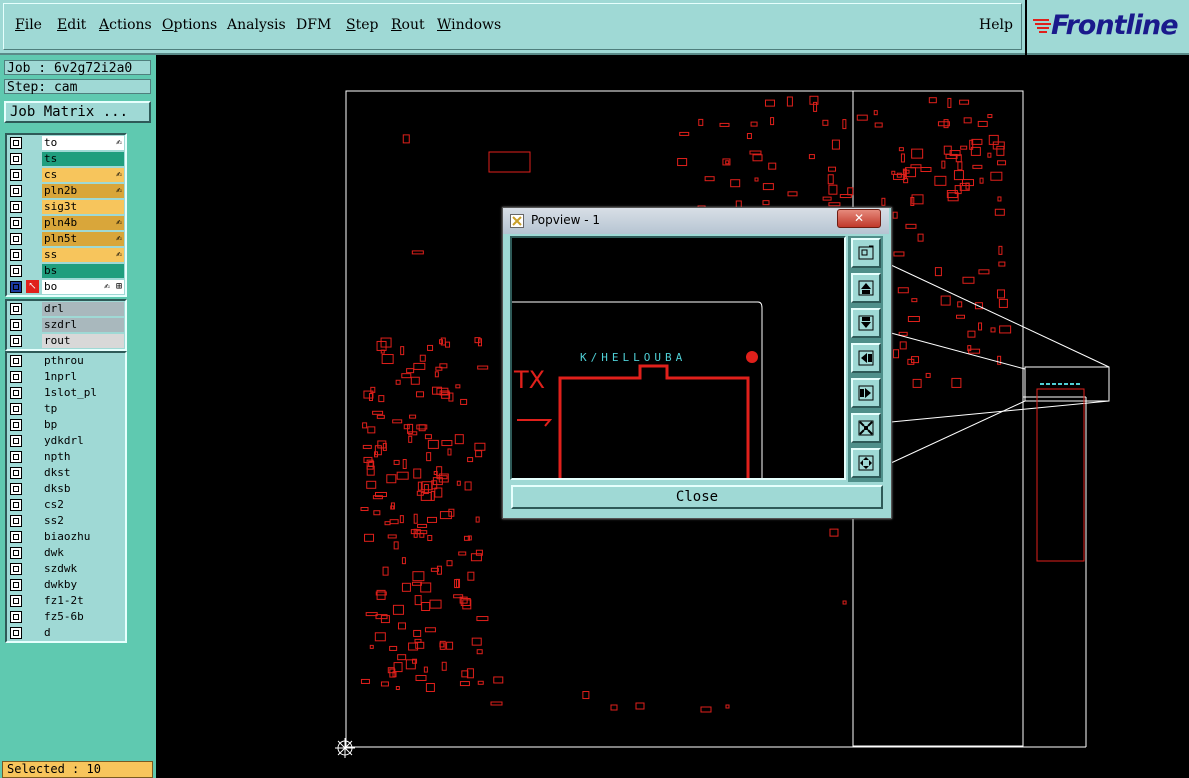 This screenshot has height=778, width=1189. Describe the element at coordinates (859, 218) in the screenshot. I see `popview-close-x-button: ✕` at that location.